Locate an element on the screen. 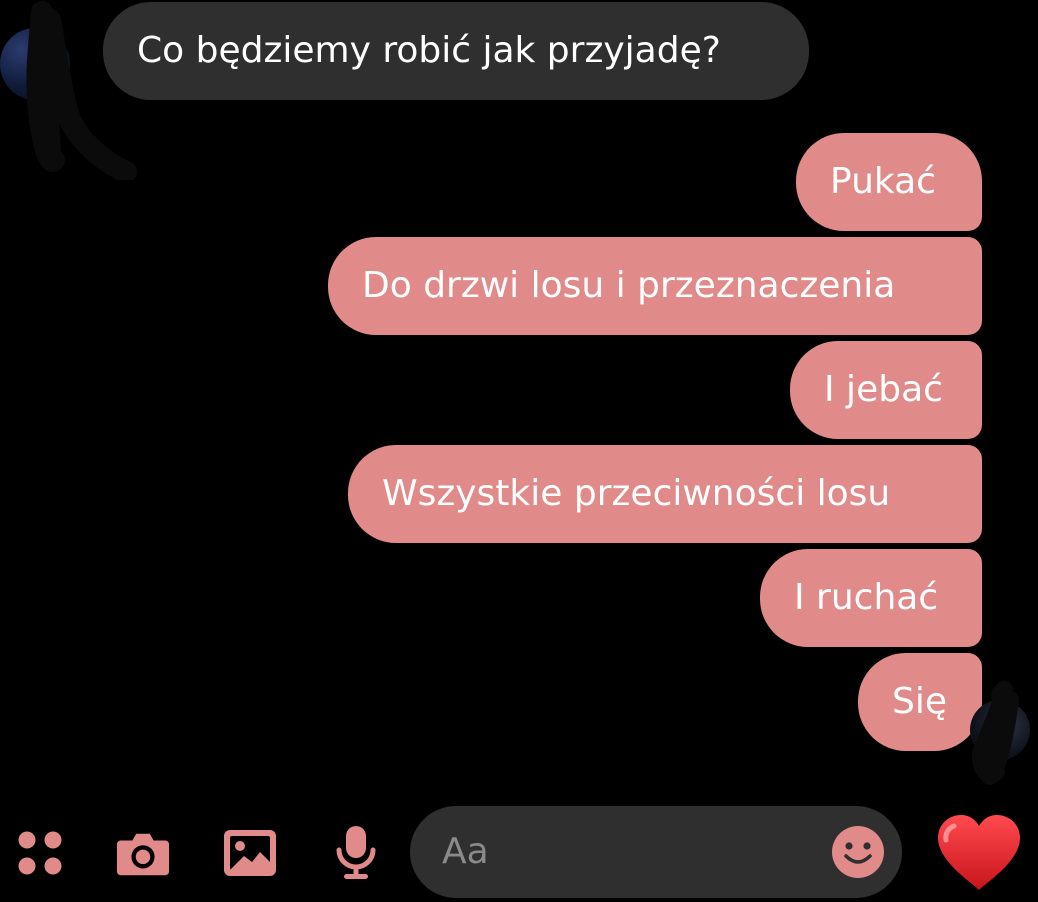 The width and height of the screenshot is (1038, 902). image-icon is located at coordinates (250, 853).